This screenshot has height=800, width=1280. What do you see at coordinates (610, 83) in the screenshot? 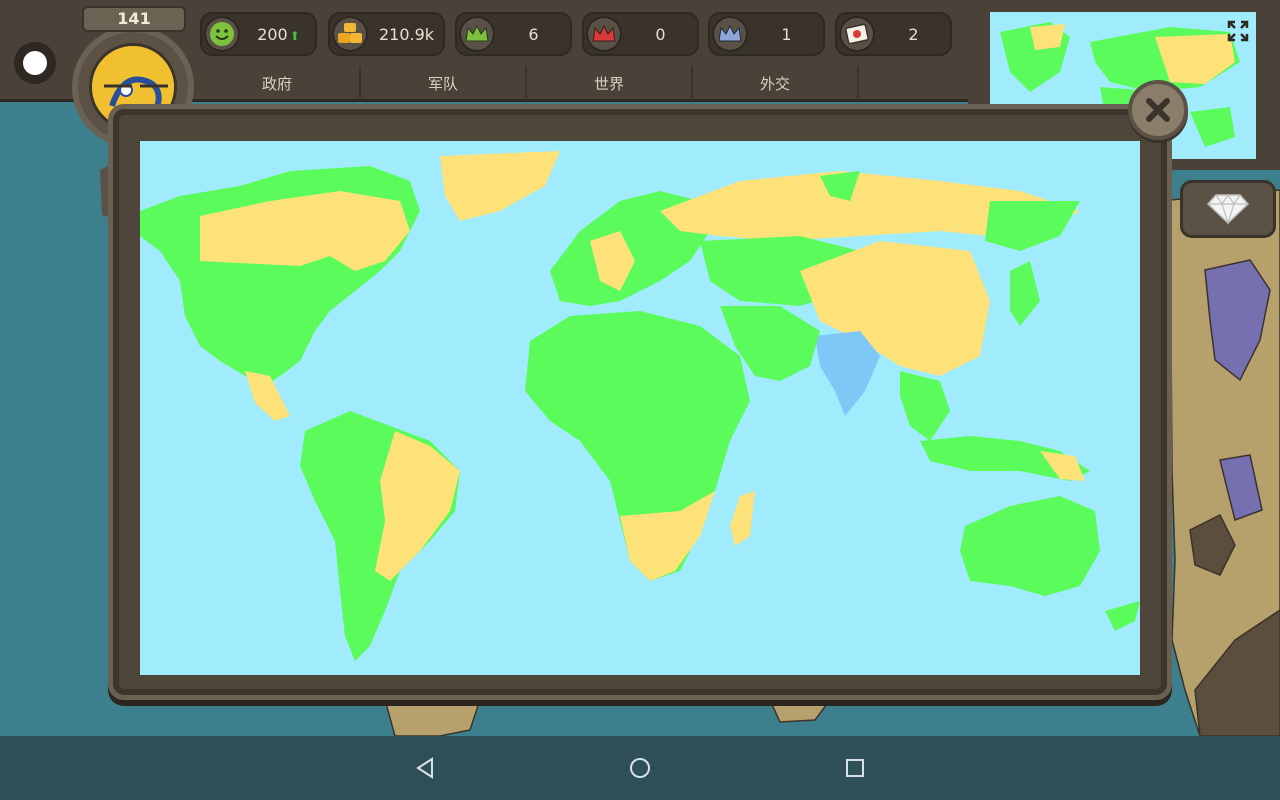
I see `tab-world: 世界` at bounding box center [610, 83].